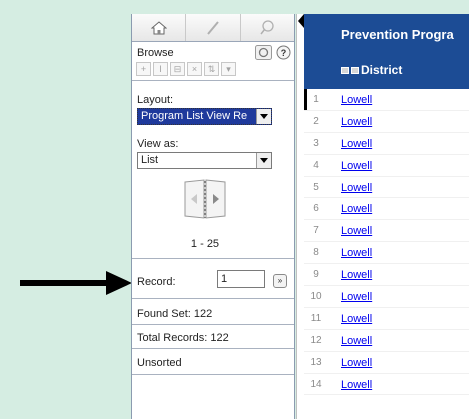  I want to click on go-to-record-button: », so click(280, 281).